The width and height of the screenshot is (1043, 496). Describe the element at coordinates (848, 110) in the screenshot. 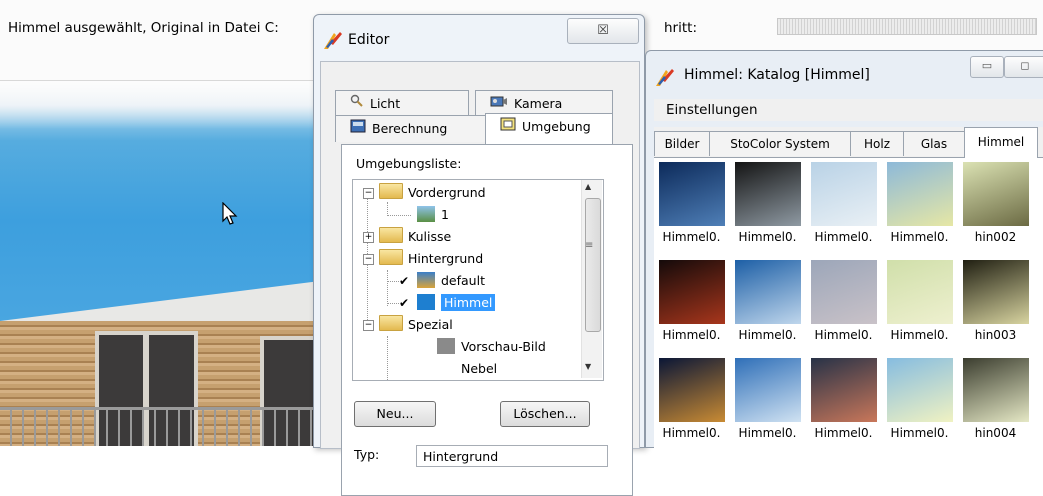

I see `catalog-menubar: Einstellungen` at that location.